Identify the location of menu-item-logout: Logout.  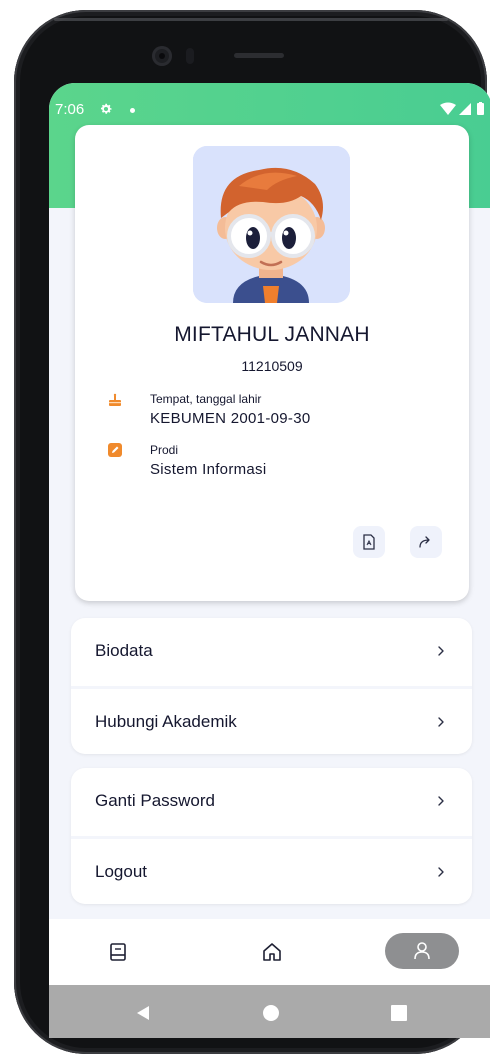
(271, 870).